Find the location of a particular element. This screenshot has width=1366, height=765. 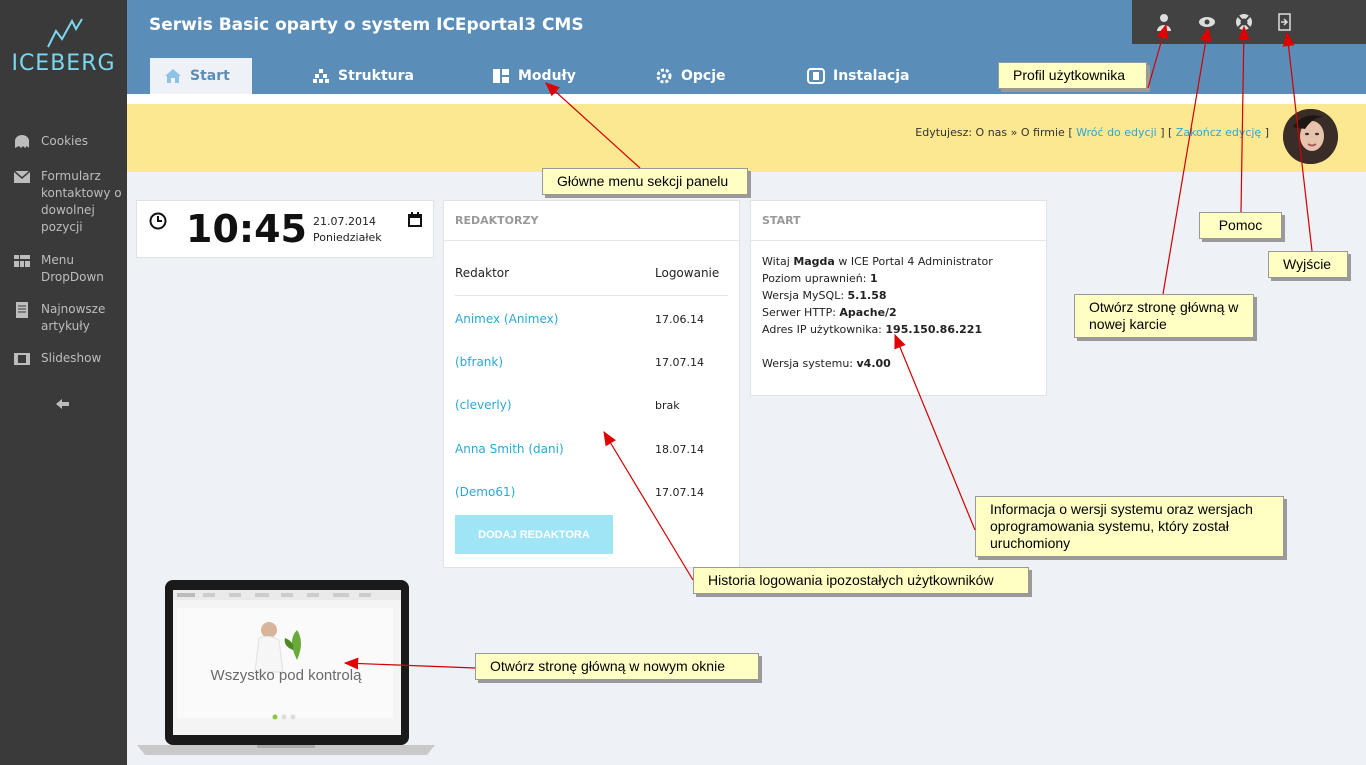

end-edit-link: Zakończ edycję is located at coordinates (1218, 132).